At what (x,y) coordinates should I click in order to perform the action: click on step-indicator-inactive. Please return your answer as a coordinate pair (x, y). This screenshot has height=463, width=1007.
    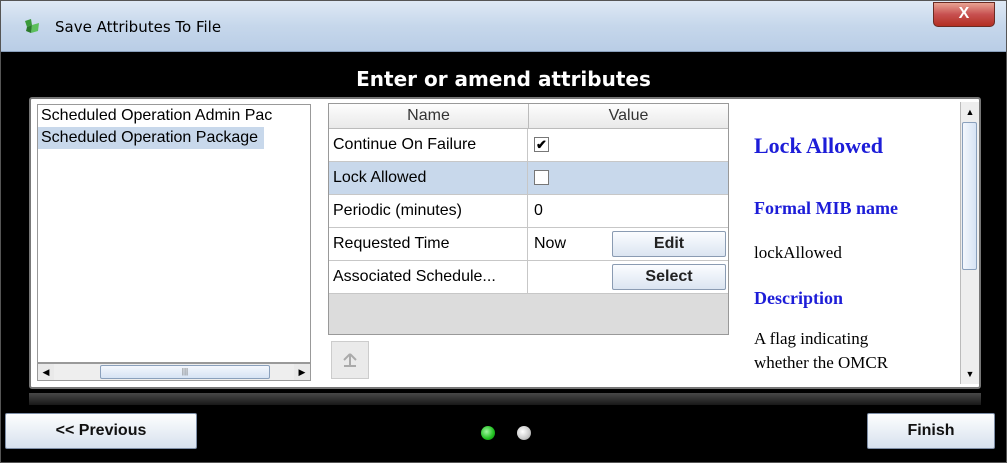
    Looking at the image, I should click on (524, 433).